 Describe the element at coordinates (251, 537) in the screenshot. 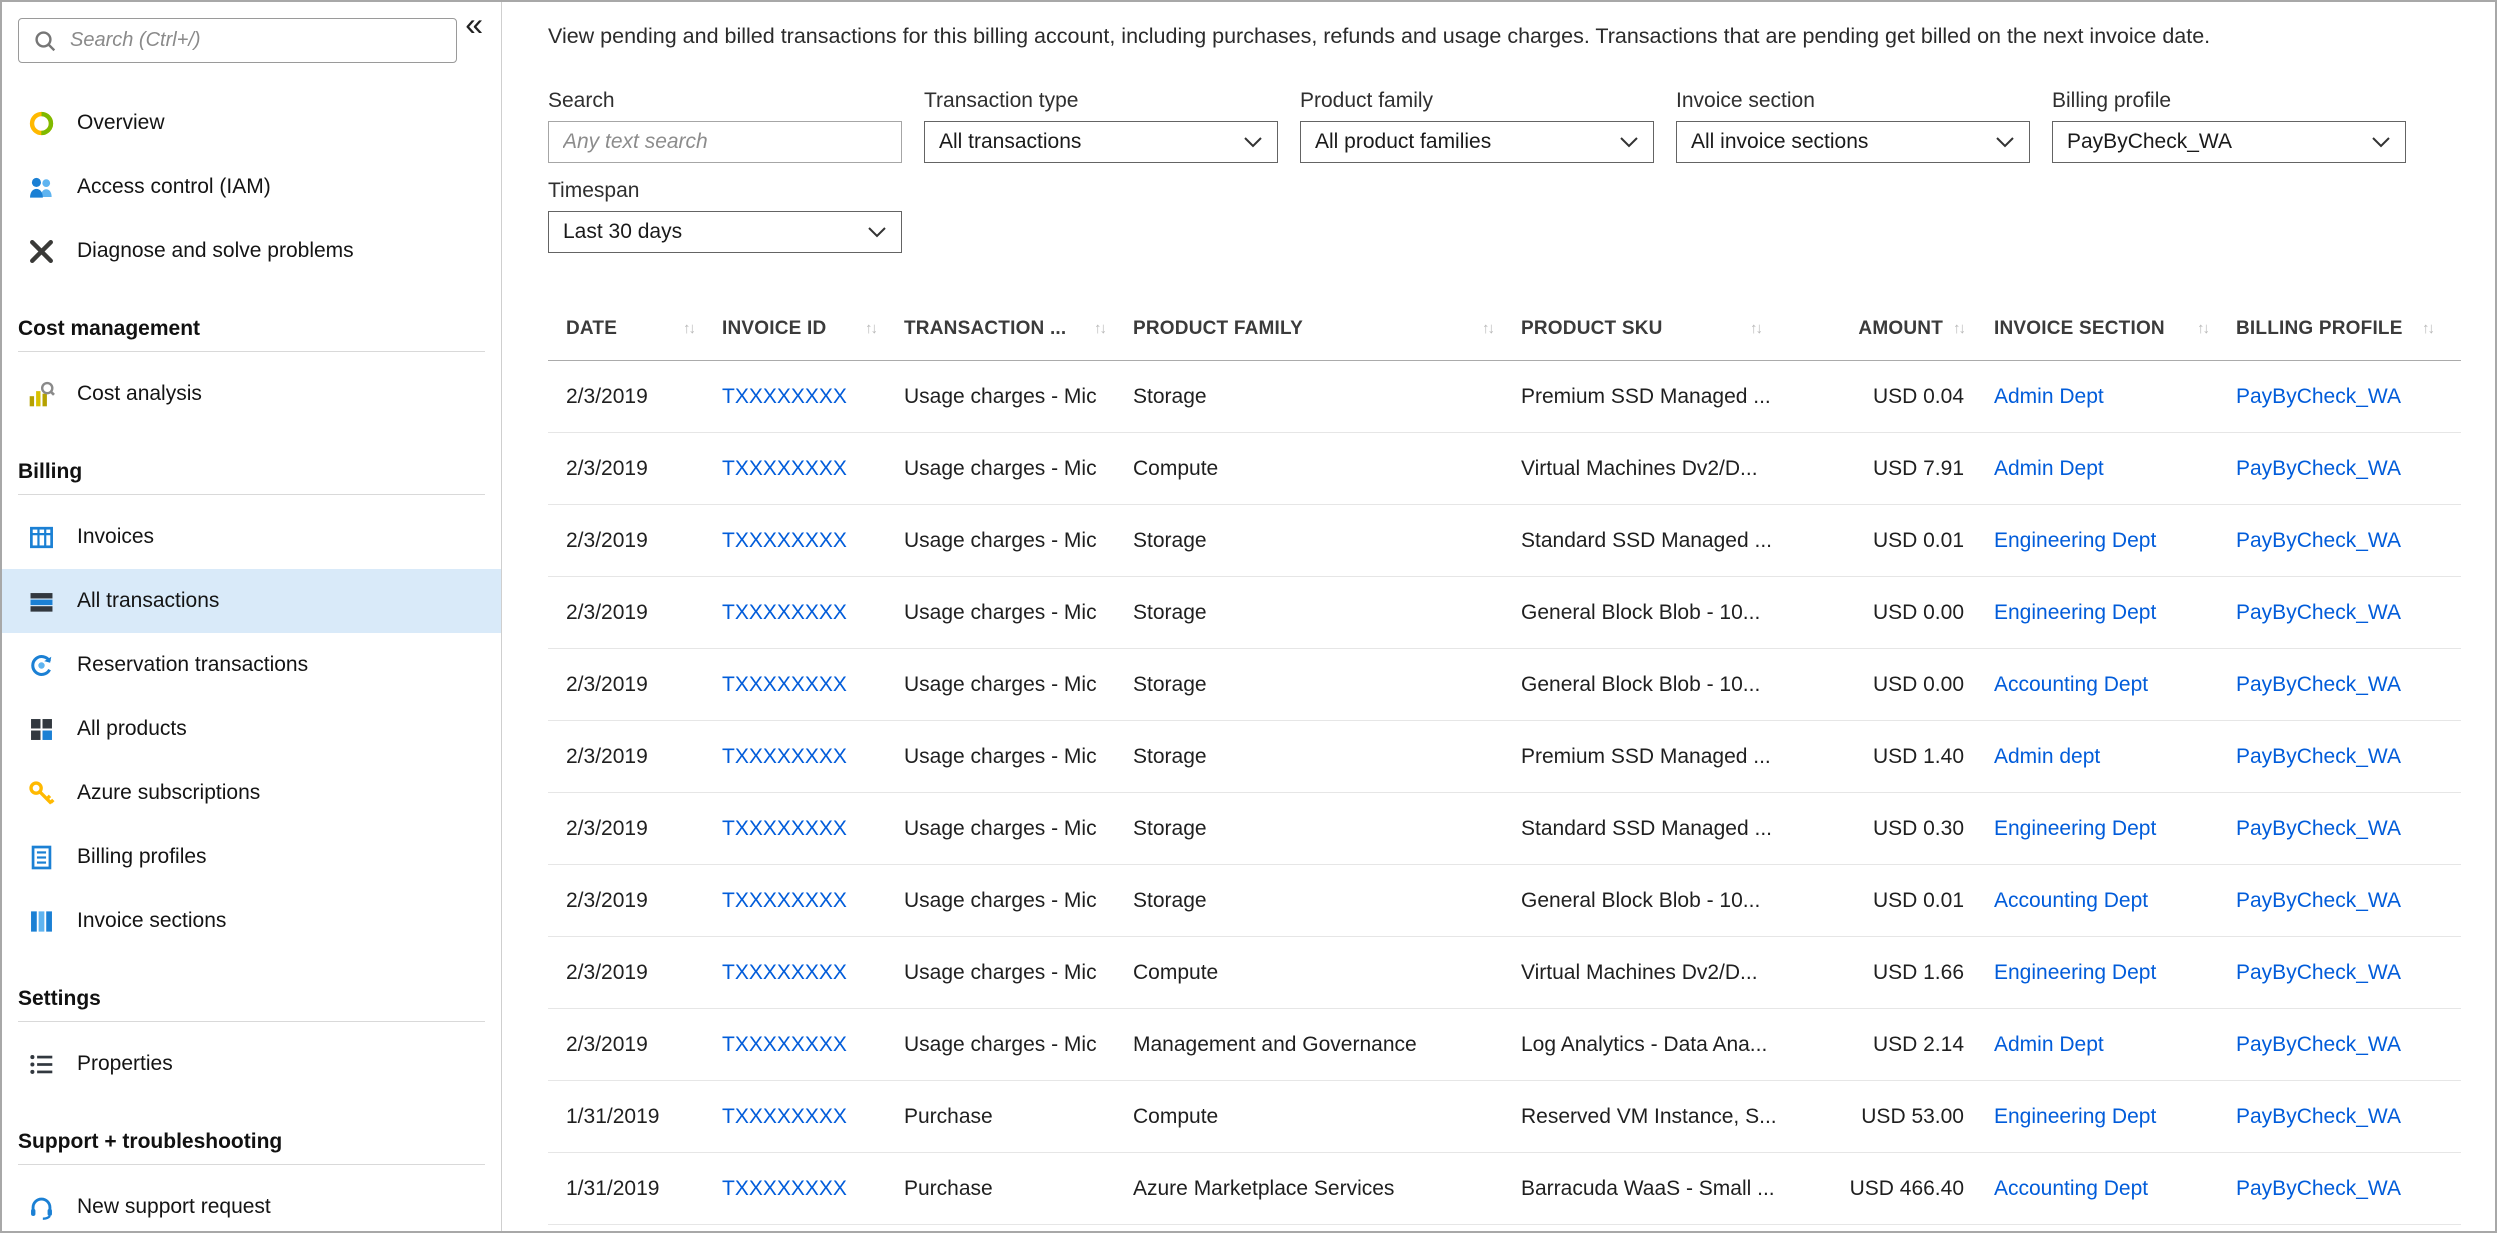

I see `sidebar-item-invoices: Invoices` at that location.